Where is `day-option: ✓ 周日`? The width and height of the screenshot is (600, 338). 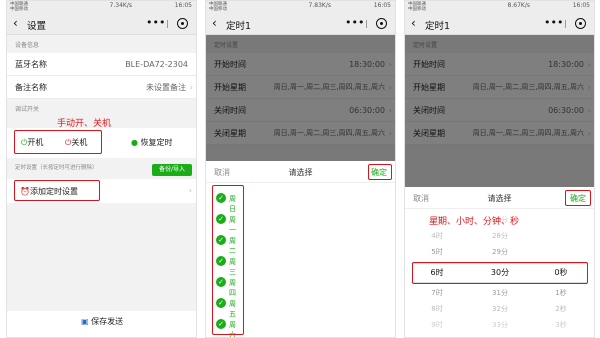 day-option: ✓ 周日 is located at coordinates (228, 201).